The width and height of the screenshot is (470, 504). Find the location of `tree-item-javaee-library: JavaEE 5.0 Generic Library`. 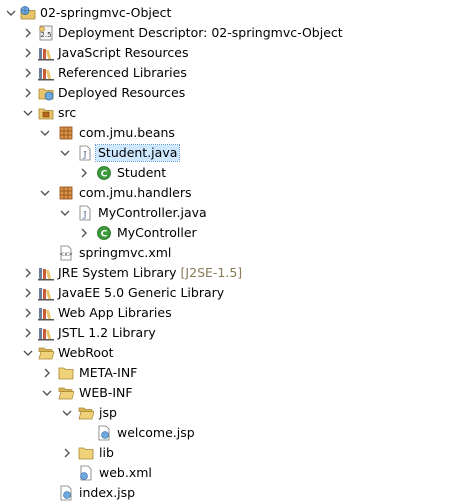

tree-item-javaee-library: JavaEE 5.0 Generic Library is located at coordinates (235, 293).